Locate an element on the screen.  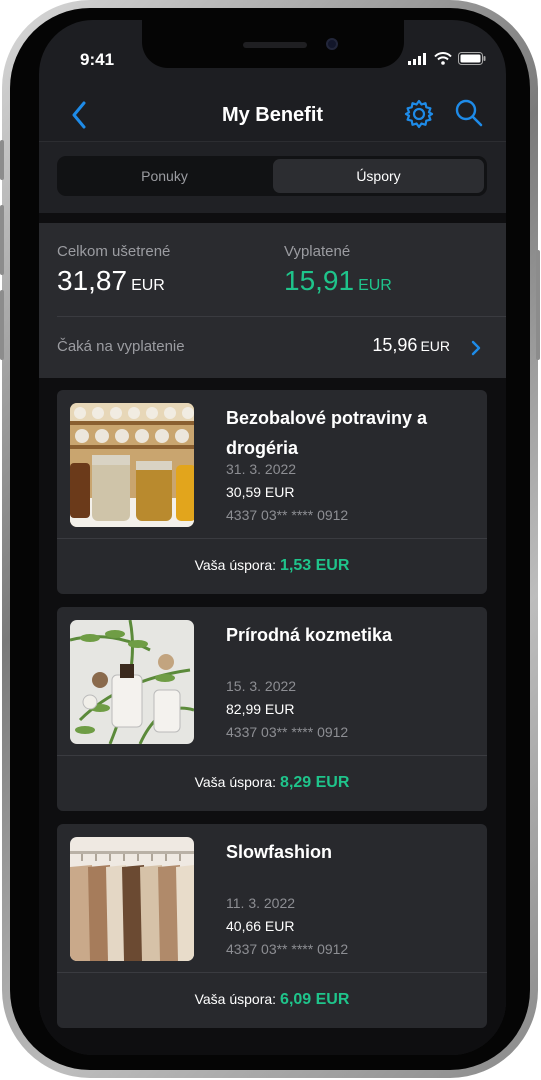
volume-down-button is located at coordinates (2, 325).